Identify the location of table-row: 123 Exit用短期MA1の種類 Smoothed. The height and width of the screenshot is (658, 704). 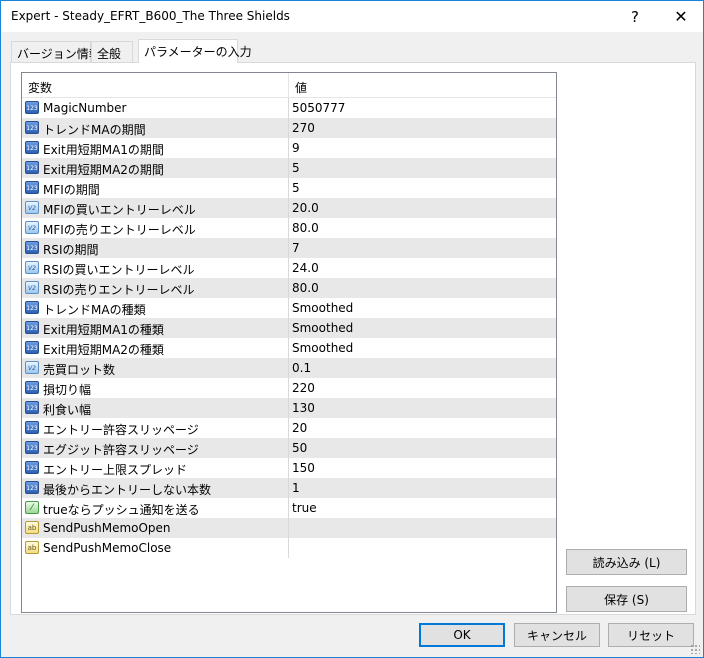
(289, 328).